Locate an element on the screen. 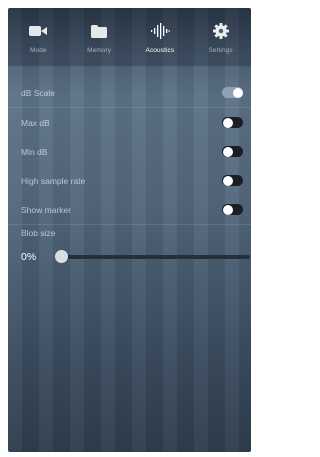 This screenshot has height=457, width=320. setting-db-scale: dB Scale is located at coordinates (129, 92).